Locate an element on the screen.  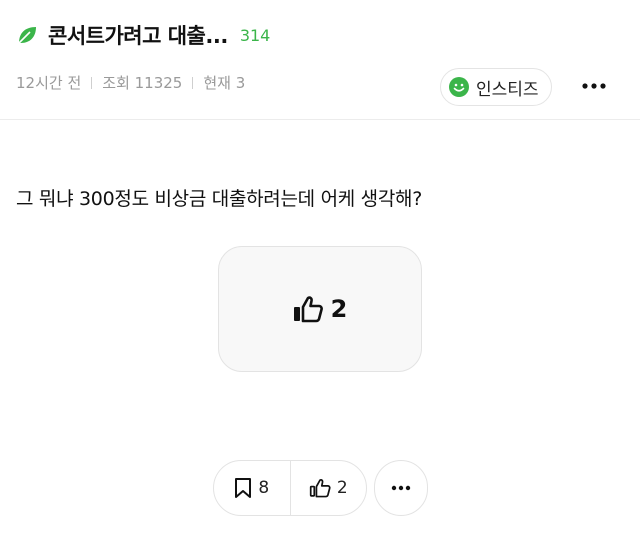
like-box-button: 2 is located at coordinates (320, 309).